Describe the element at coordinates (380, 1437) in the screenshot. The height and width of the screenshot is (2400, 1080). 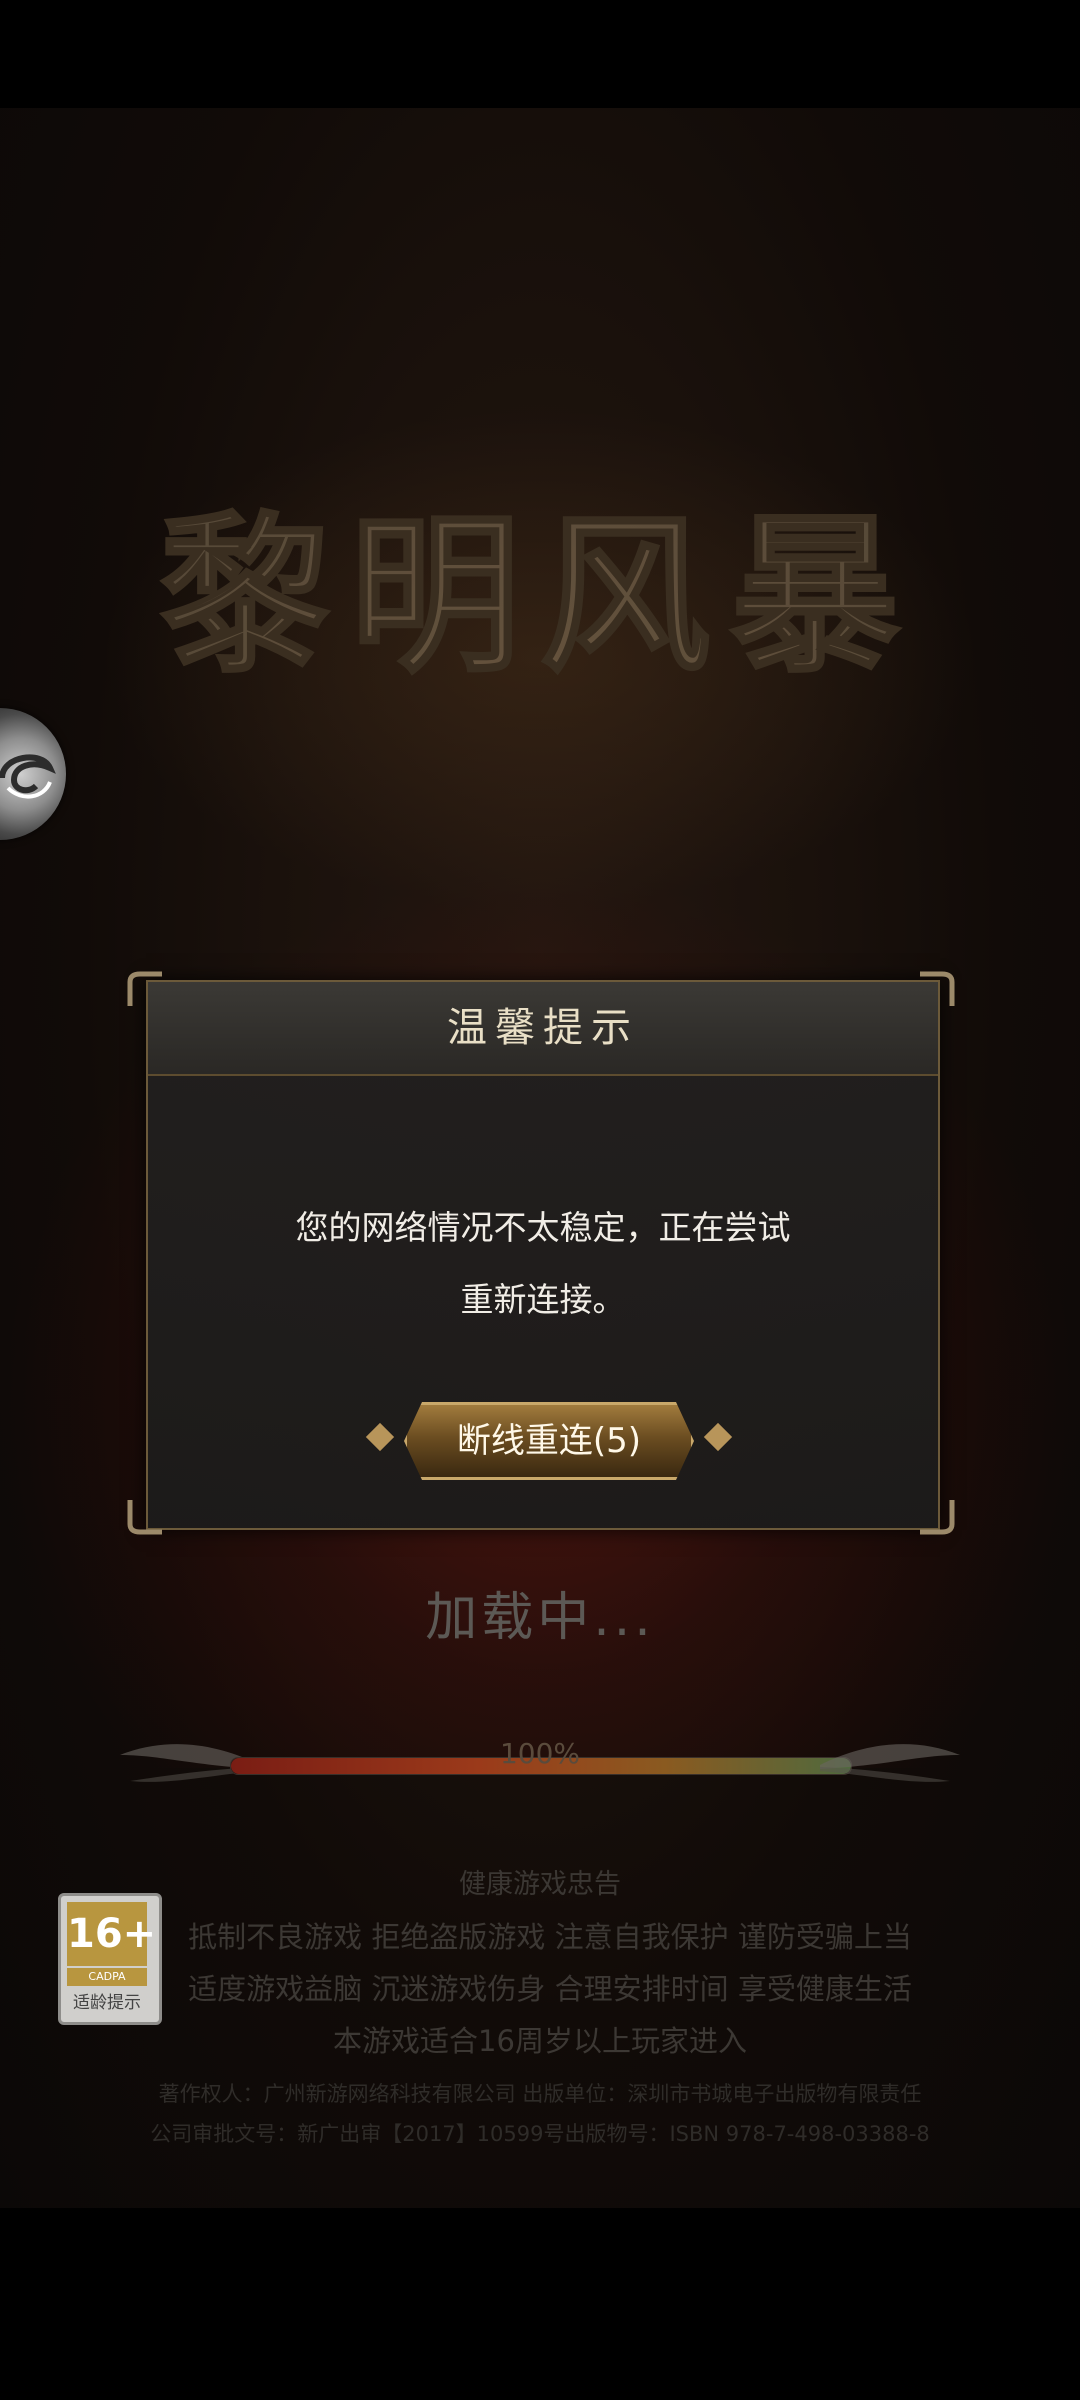
I see `button-left-ornament` at that location.